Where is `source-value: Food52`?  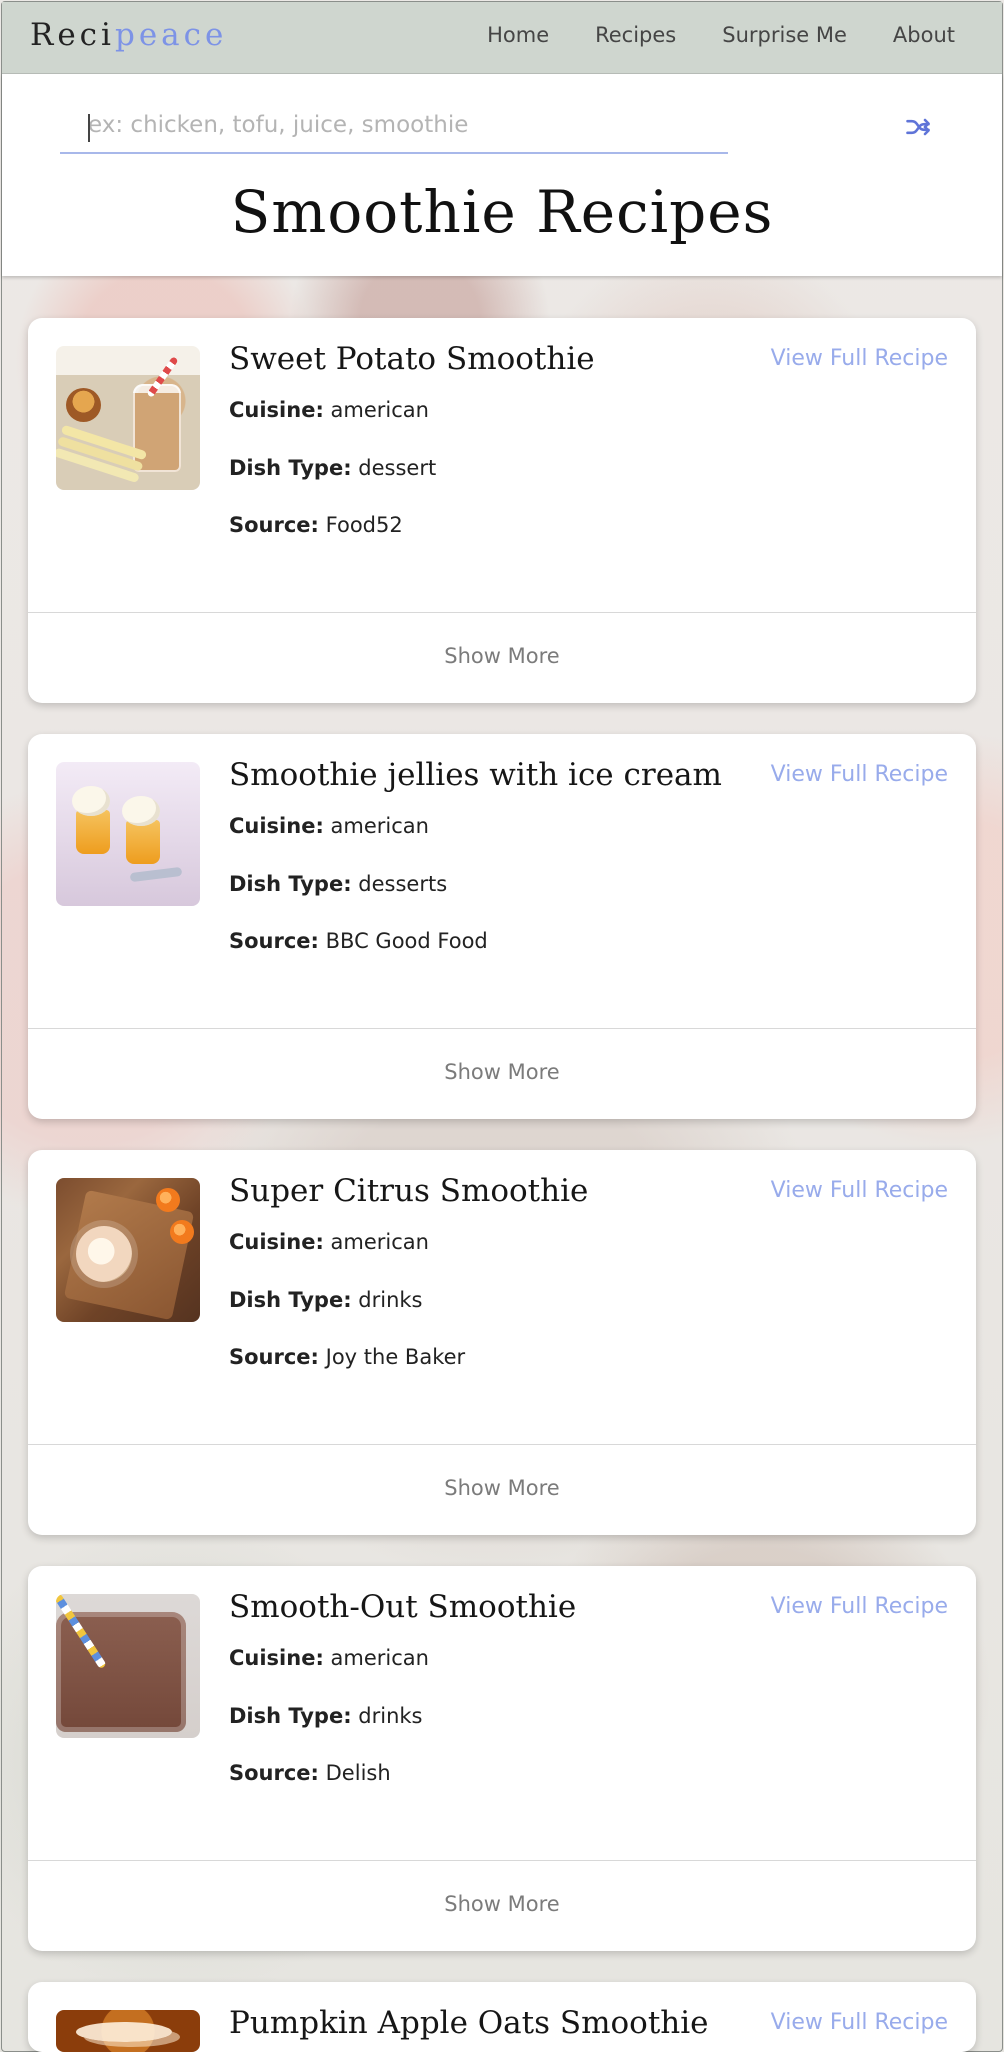 source-value: Food52 is located at coordinates (364, 525).